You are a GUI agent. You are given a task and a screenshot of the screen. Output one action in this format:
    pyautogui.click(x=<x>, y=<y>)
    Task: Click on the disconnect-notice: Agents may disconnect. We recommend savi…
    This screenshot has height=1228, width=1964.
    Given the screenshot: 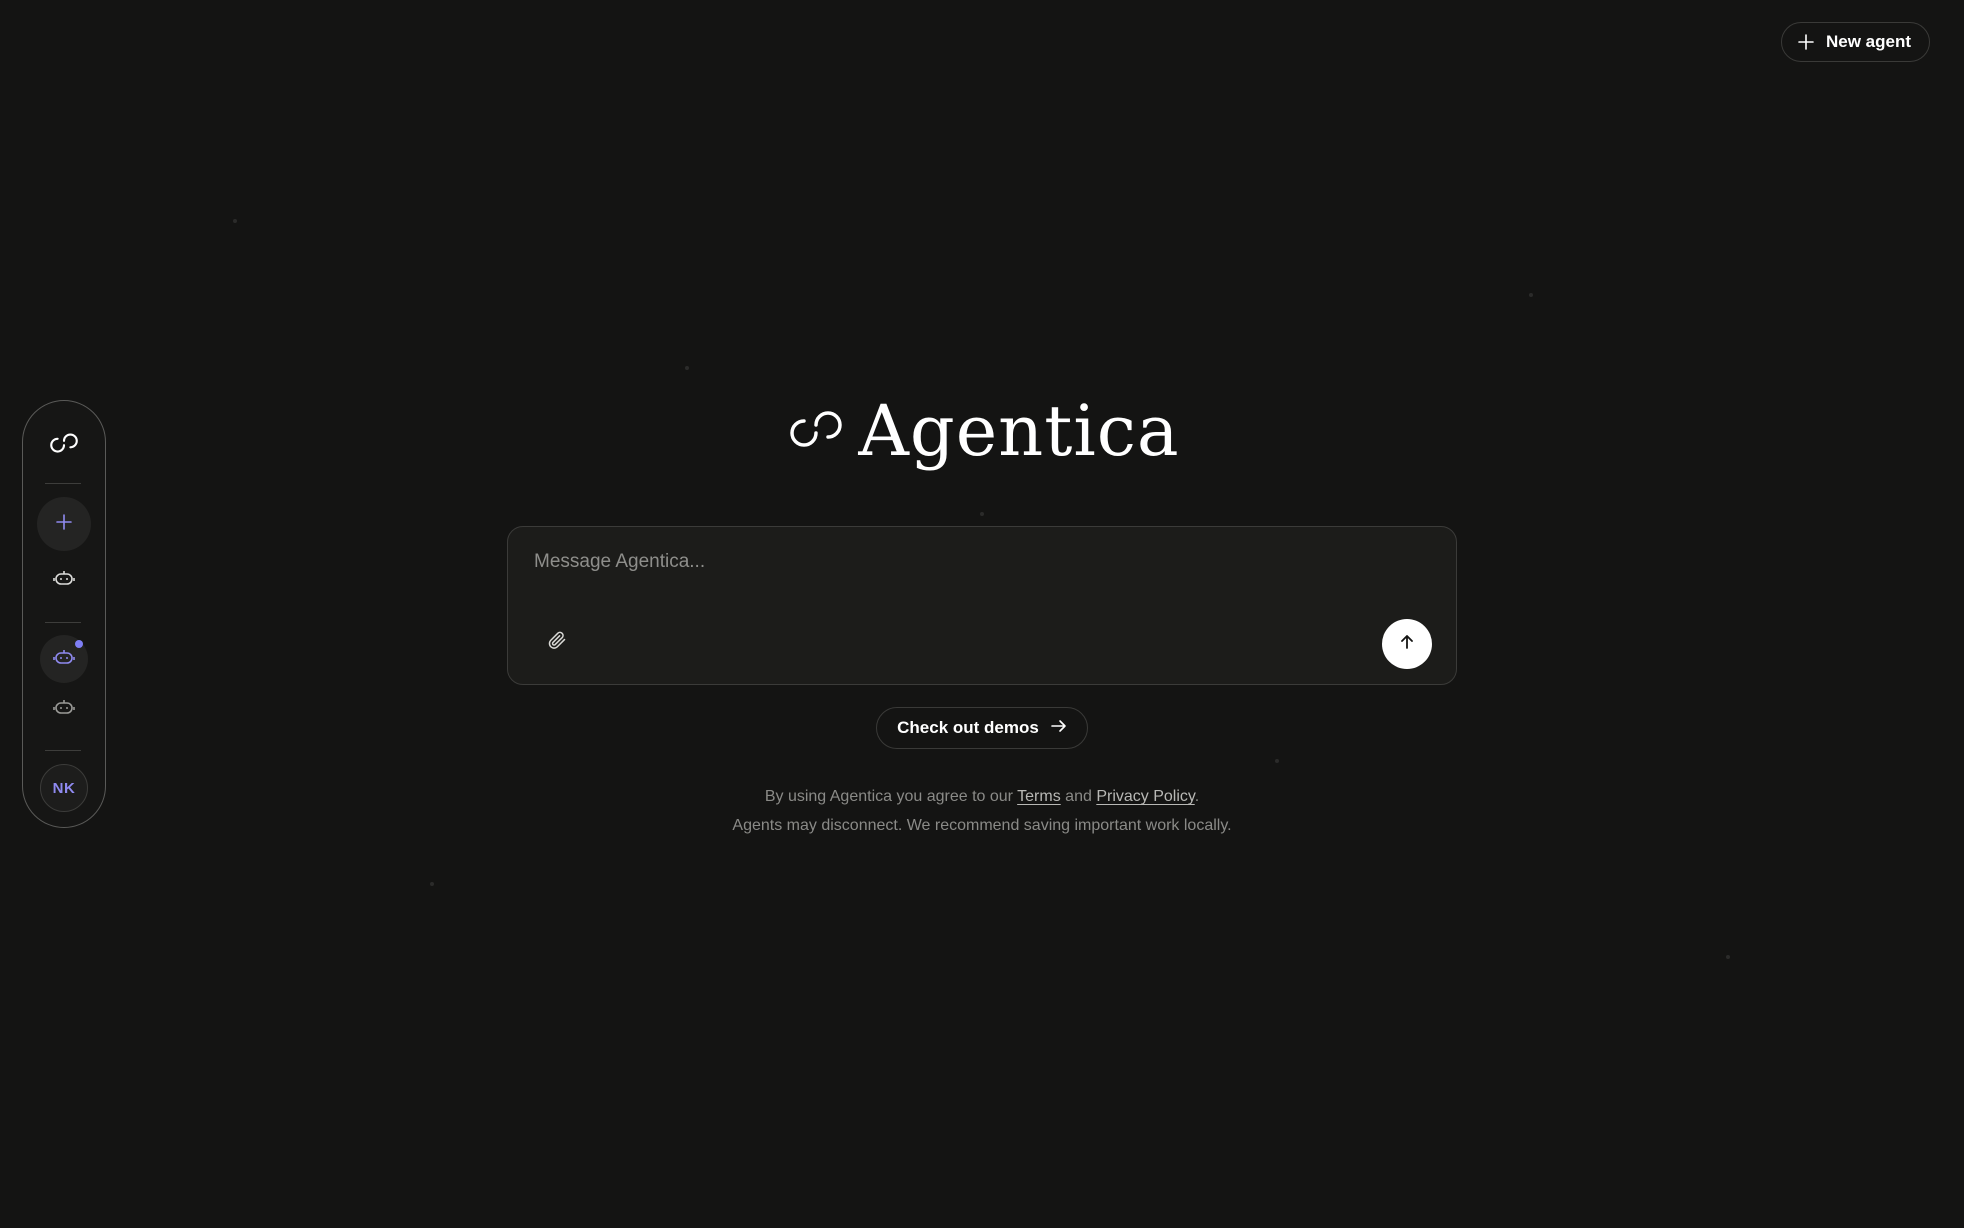 What is the action you would take?
    pyautogui.click(x=982, y=825)
    